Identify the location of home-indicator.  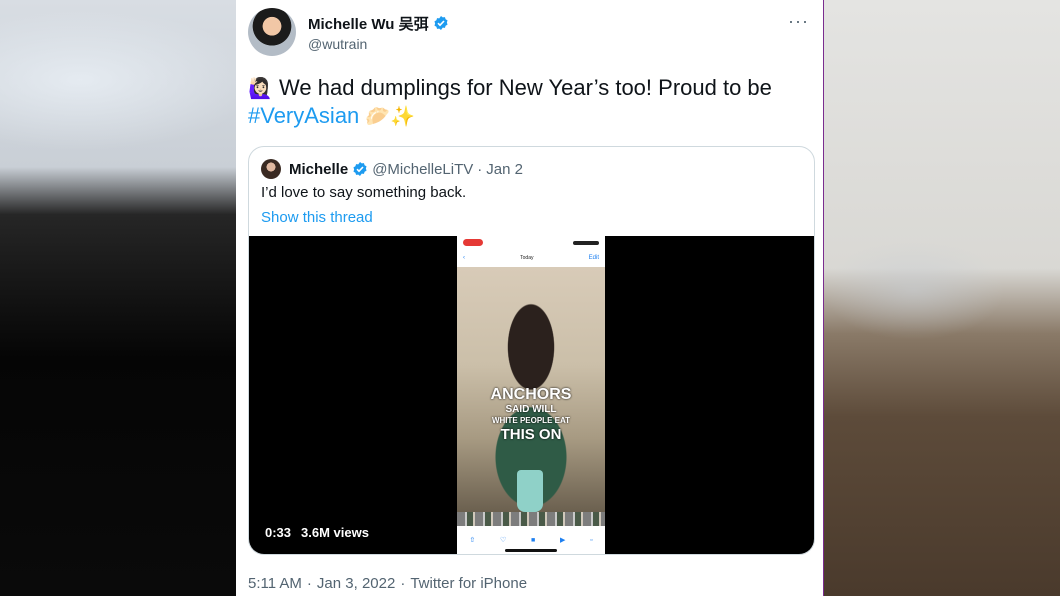
(531, 550).